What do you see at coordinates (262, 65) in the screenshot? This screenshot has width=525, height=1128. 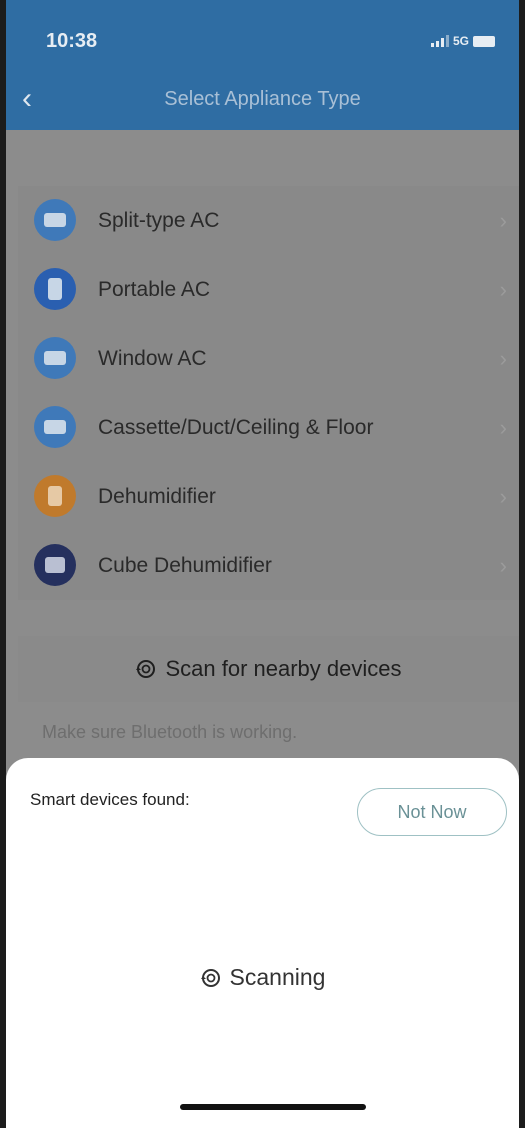 I see `header: 10:38 5G ‹ Select Appliance Type` at bounding box center [262, 65].